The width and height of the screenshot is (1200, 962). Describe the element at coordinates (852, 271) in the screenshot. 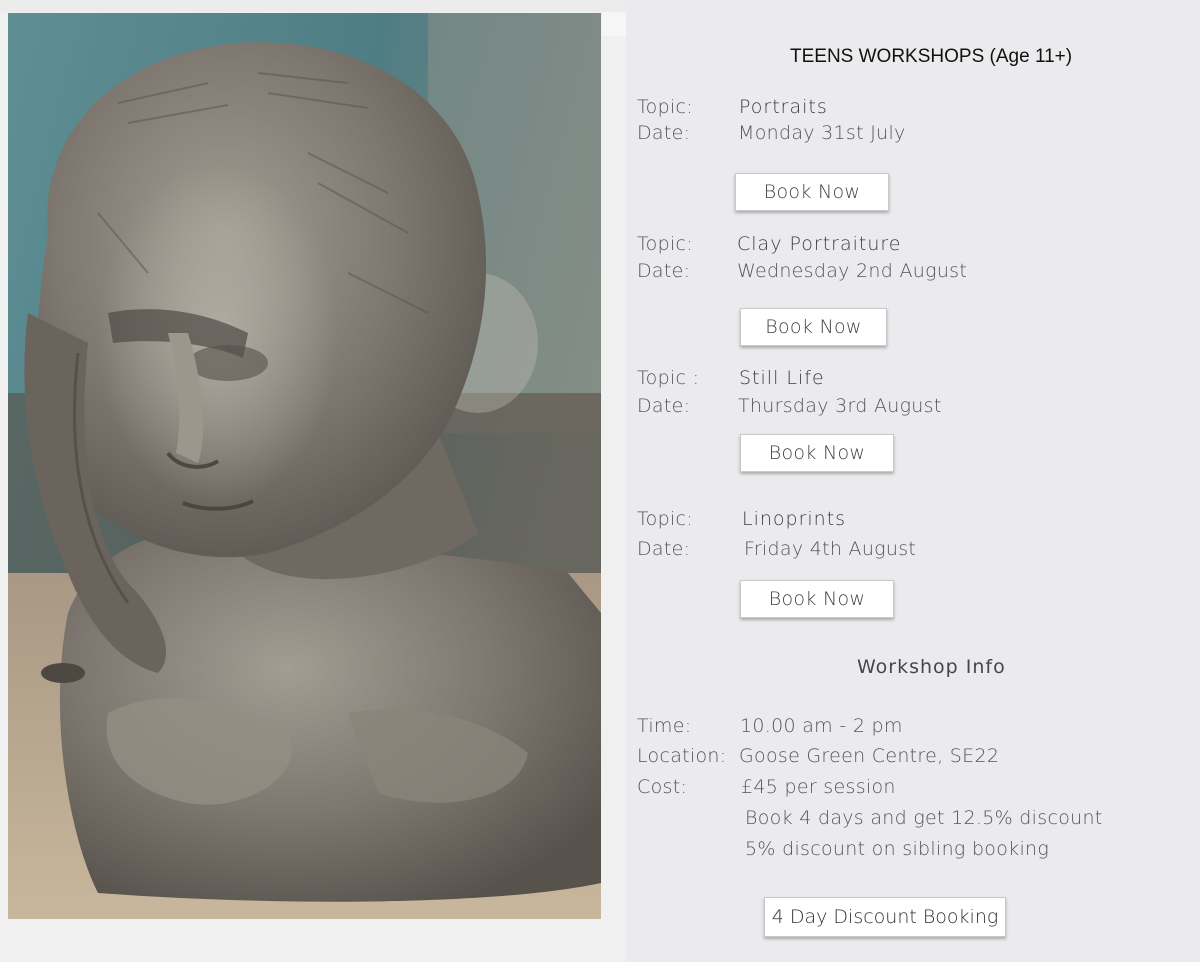

I see `date-value: Wednesday 2nd August` at that location.